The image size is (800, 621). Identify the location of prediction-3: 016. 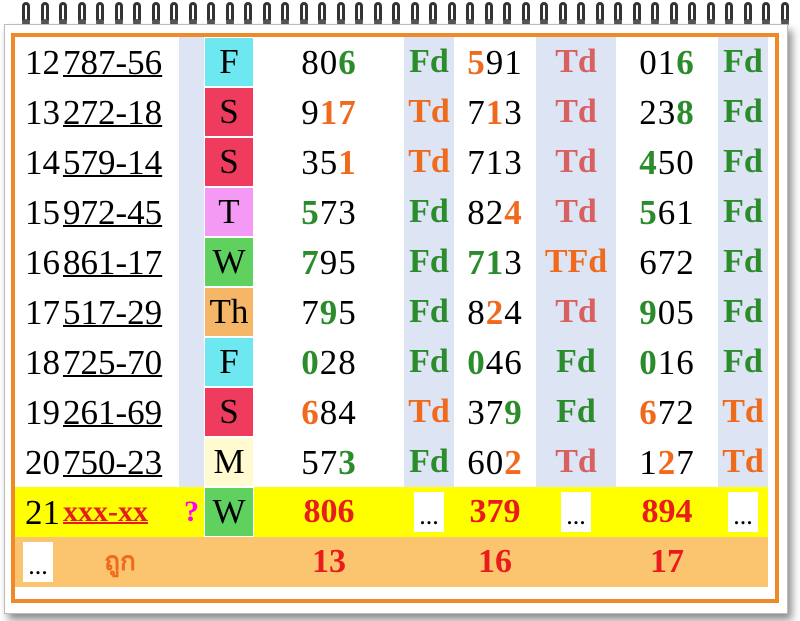
(667, 62).